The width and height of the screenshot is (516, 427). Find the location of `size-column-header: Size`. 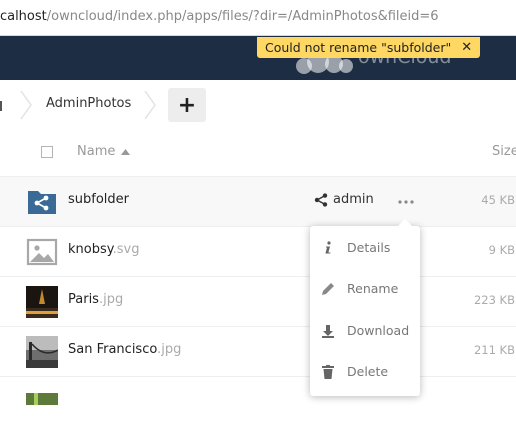

size-column-header: Size is located at coordinates (504, 151).